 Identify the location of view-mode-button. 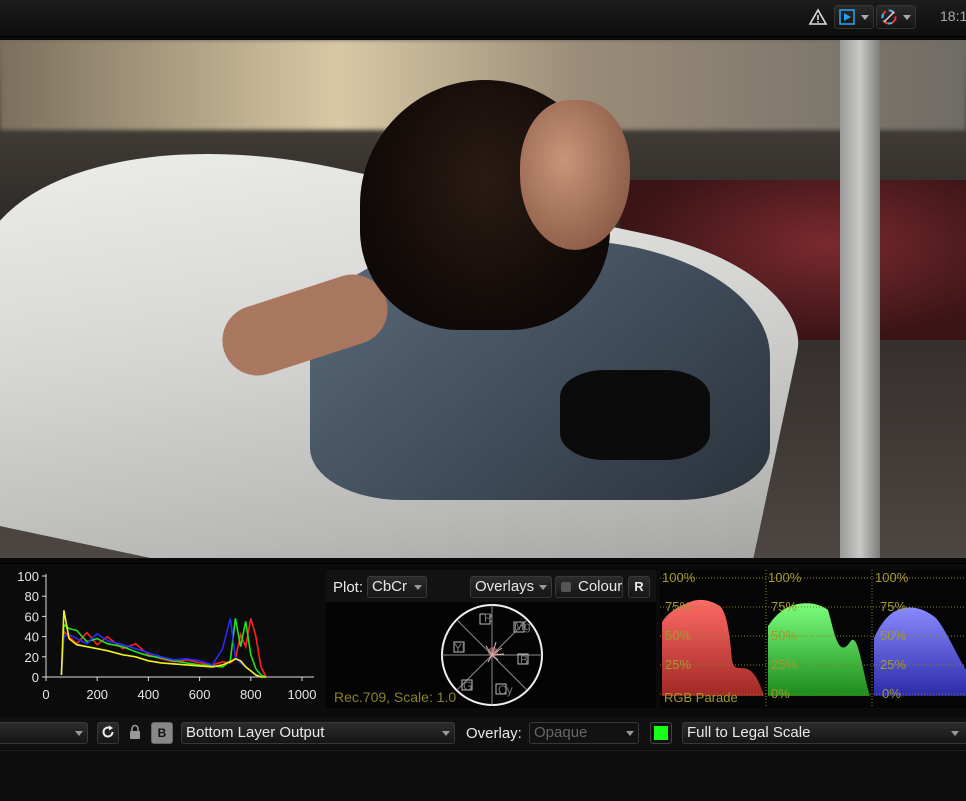
(854, 17).